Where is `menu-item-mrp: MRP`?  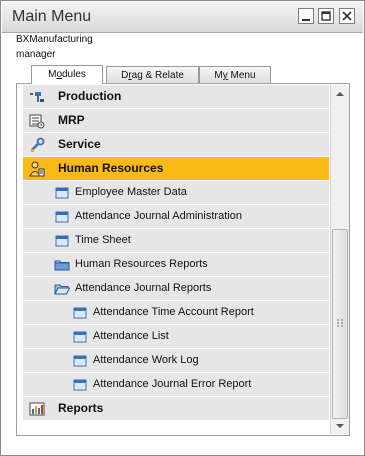
menu-item-mrp: MRP is located at coordinates (176, 121).